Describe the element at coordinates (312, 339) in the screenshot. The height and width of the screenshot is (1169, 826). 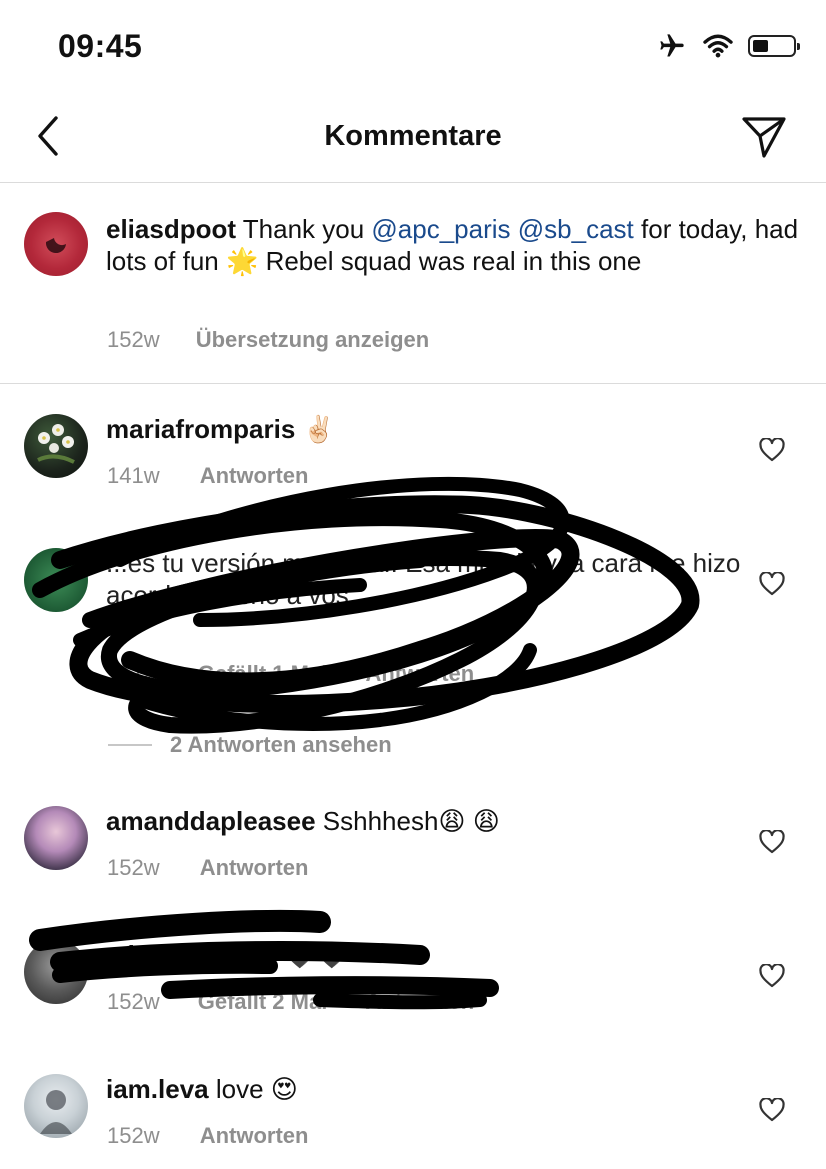
I see `translate-link: Übersetzung anzeigen` at that location.